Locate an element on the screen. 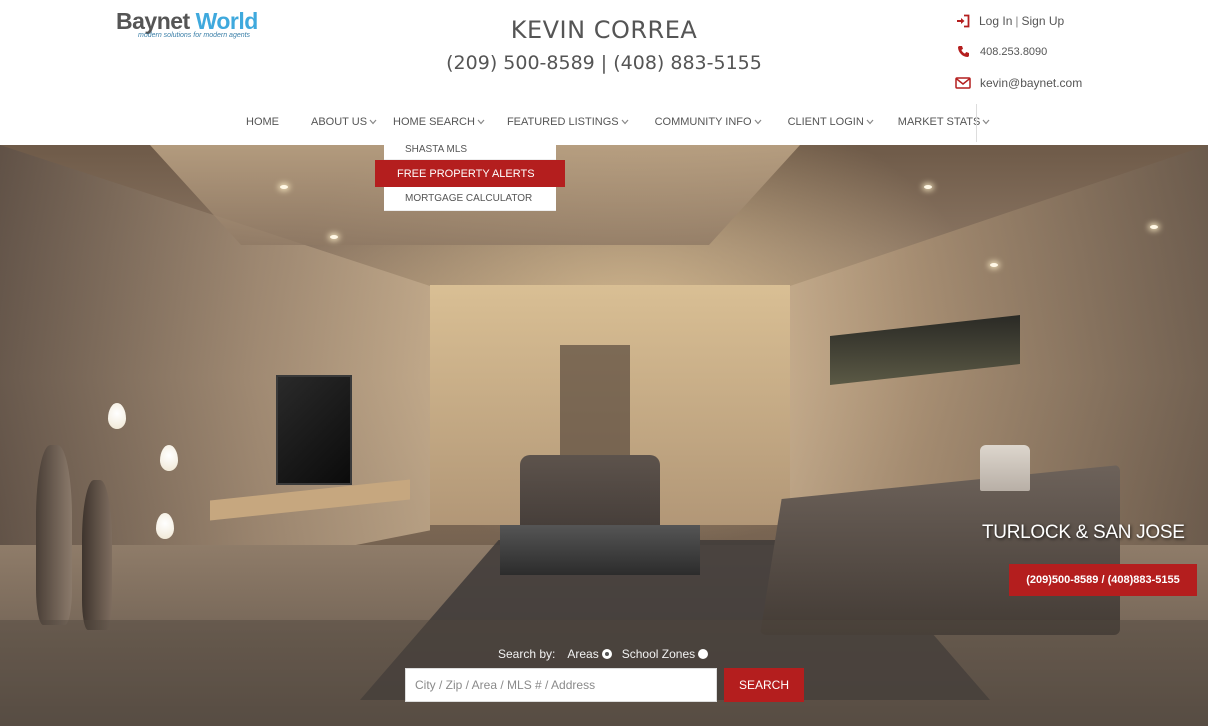 This screenshot has width=1208, height=726. hero-table-lamp is located at coordinates (1005, 468).